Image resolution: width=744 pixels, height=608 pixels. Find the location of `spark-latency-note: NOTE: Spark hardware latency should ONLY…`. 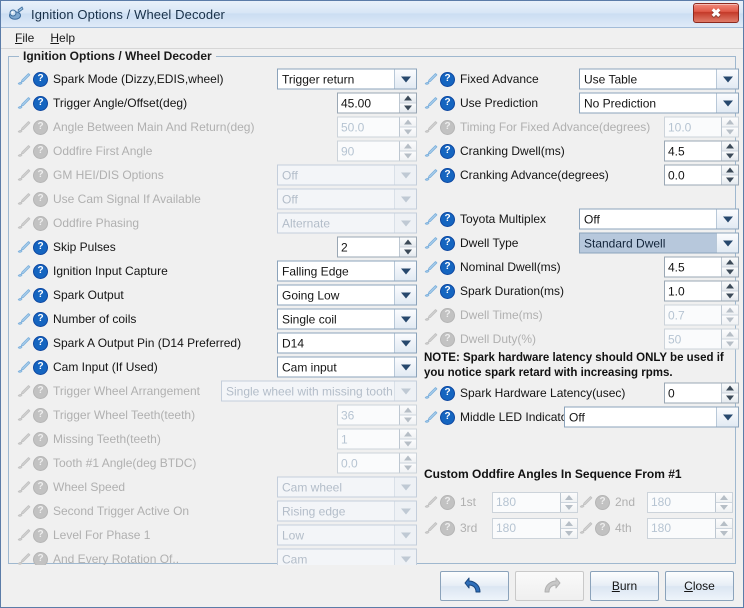

spark-latency-note: NOTE: Spark hardware latency should ONLY… is located at coordinates (581, 366).